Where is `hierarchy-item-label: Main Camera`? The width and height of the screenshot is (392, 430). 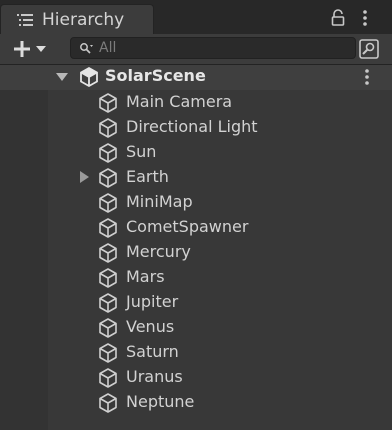
hierarchy-item-label: Main Camera is located at coordinates (179, 101).